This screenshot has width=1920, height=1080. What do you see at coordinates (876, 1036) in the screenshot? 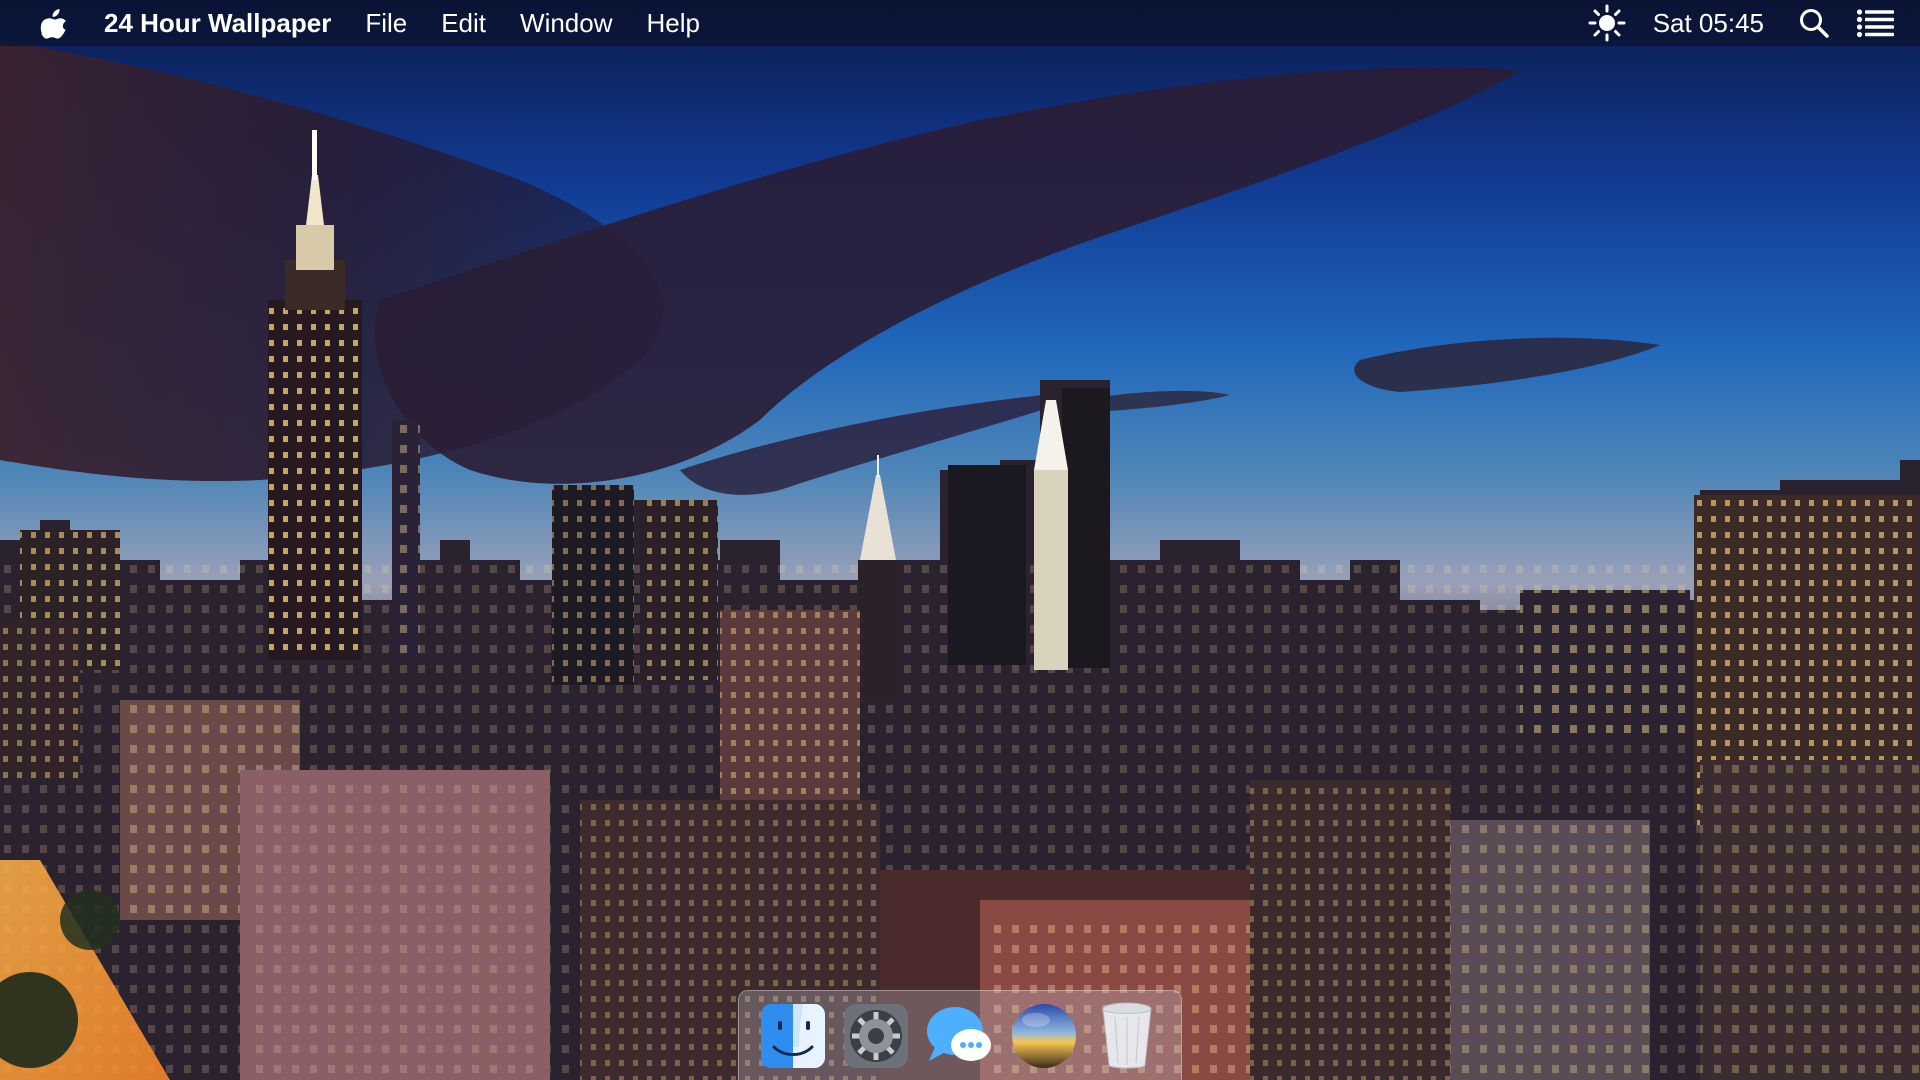
I see `gear-icon` at bounding box center [876, 1036].